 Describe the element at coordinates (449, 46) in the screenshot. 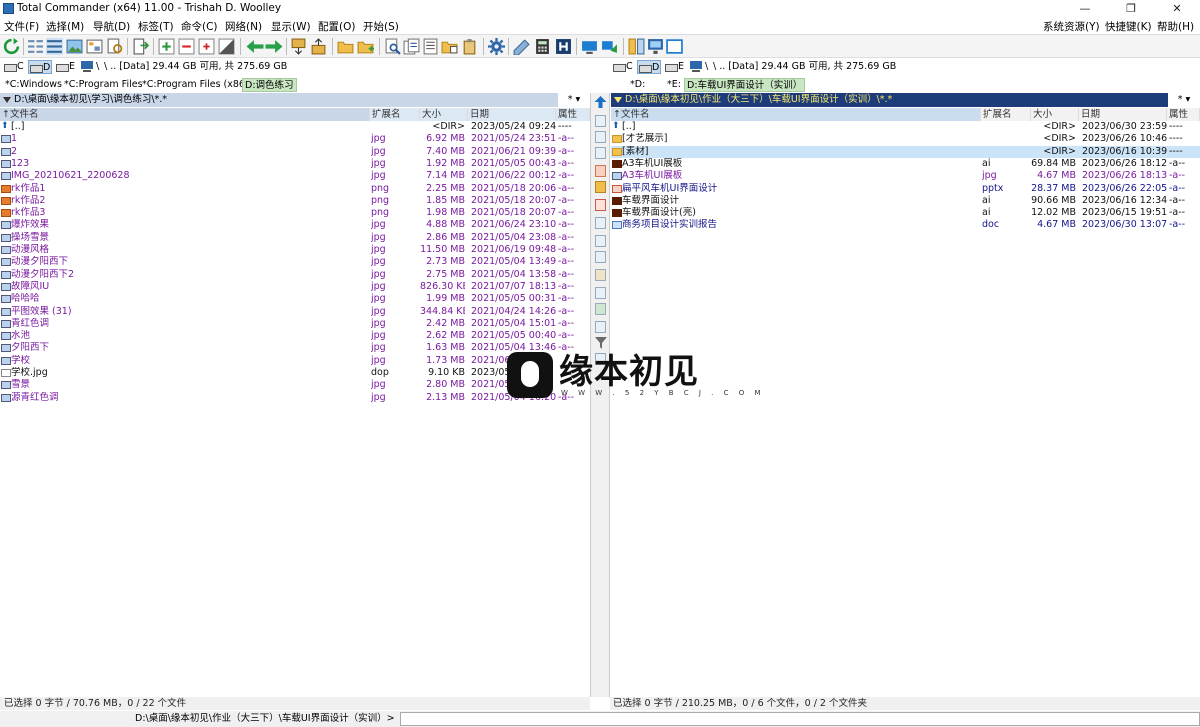

I see `copy-names-icon` at that location.